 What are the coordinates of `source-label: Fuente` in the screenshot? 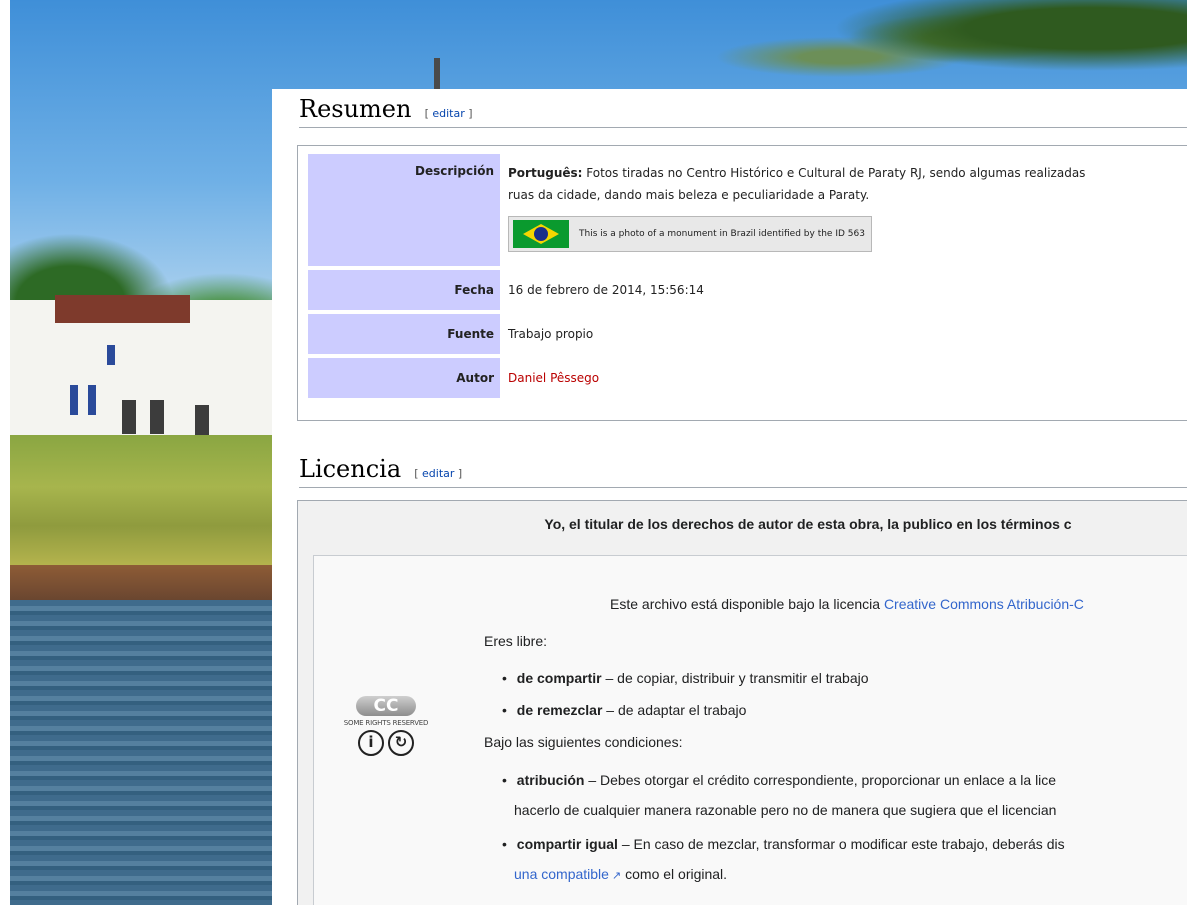 It's located at (404, 334).